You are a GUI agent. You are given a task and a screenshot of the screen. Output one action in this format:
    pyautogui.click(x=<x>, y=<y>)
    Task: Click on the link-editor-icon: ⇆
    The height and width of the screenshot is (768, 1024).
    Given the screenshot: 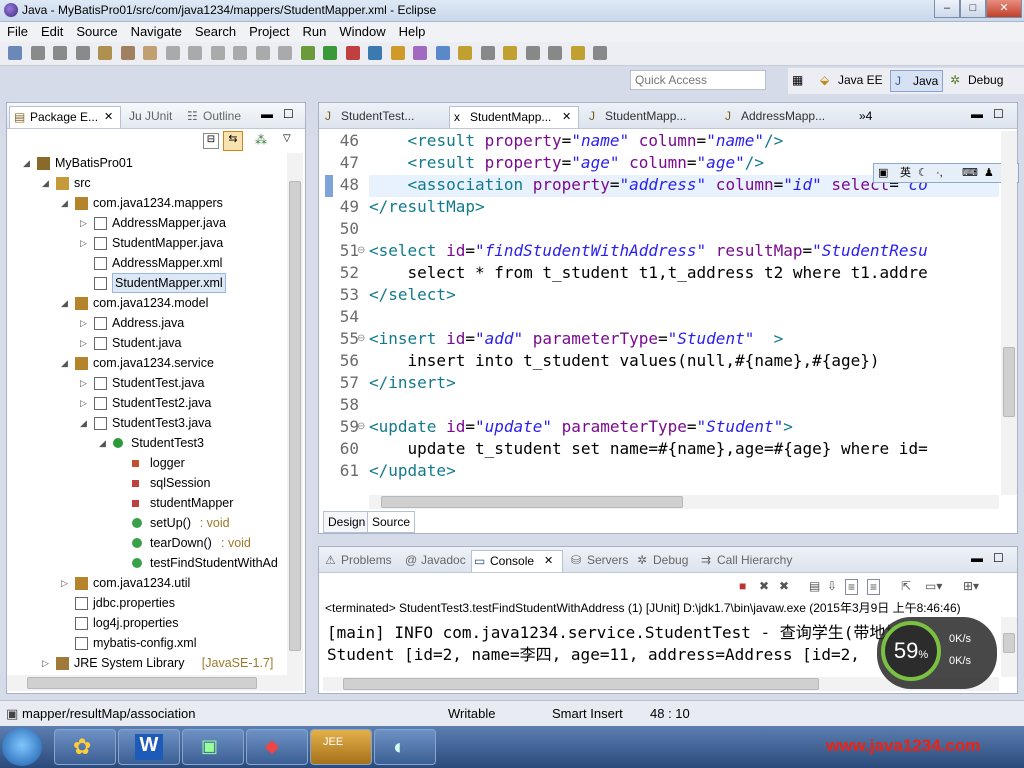 What is the action you would take?
    pyautogui.click(x=233, y=141)
    